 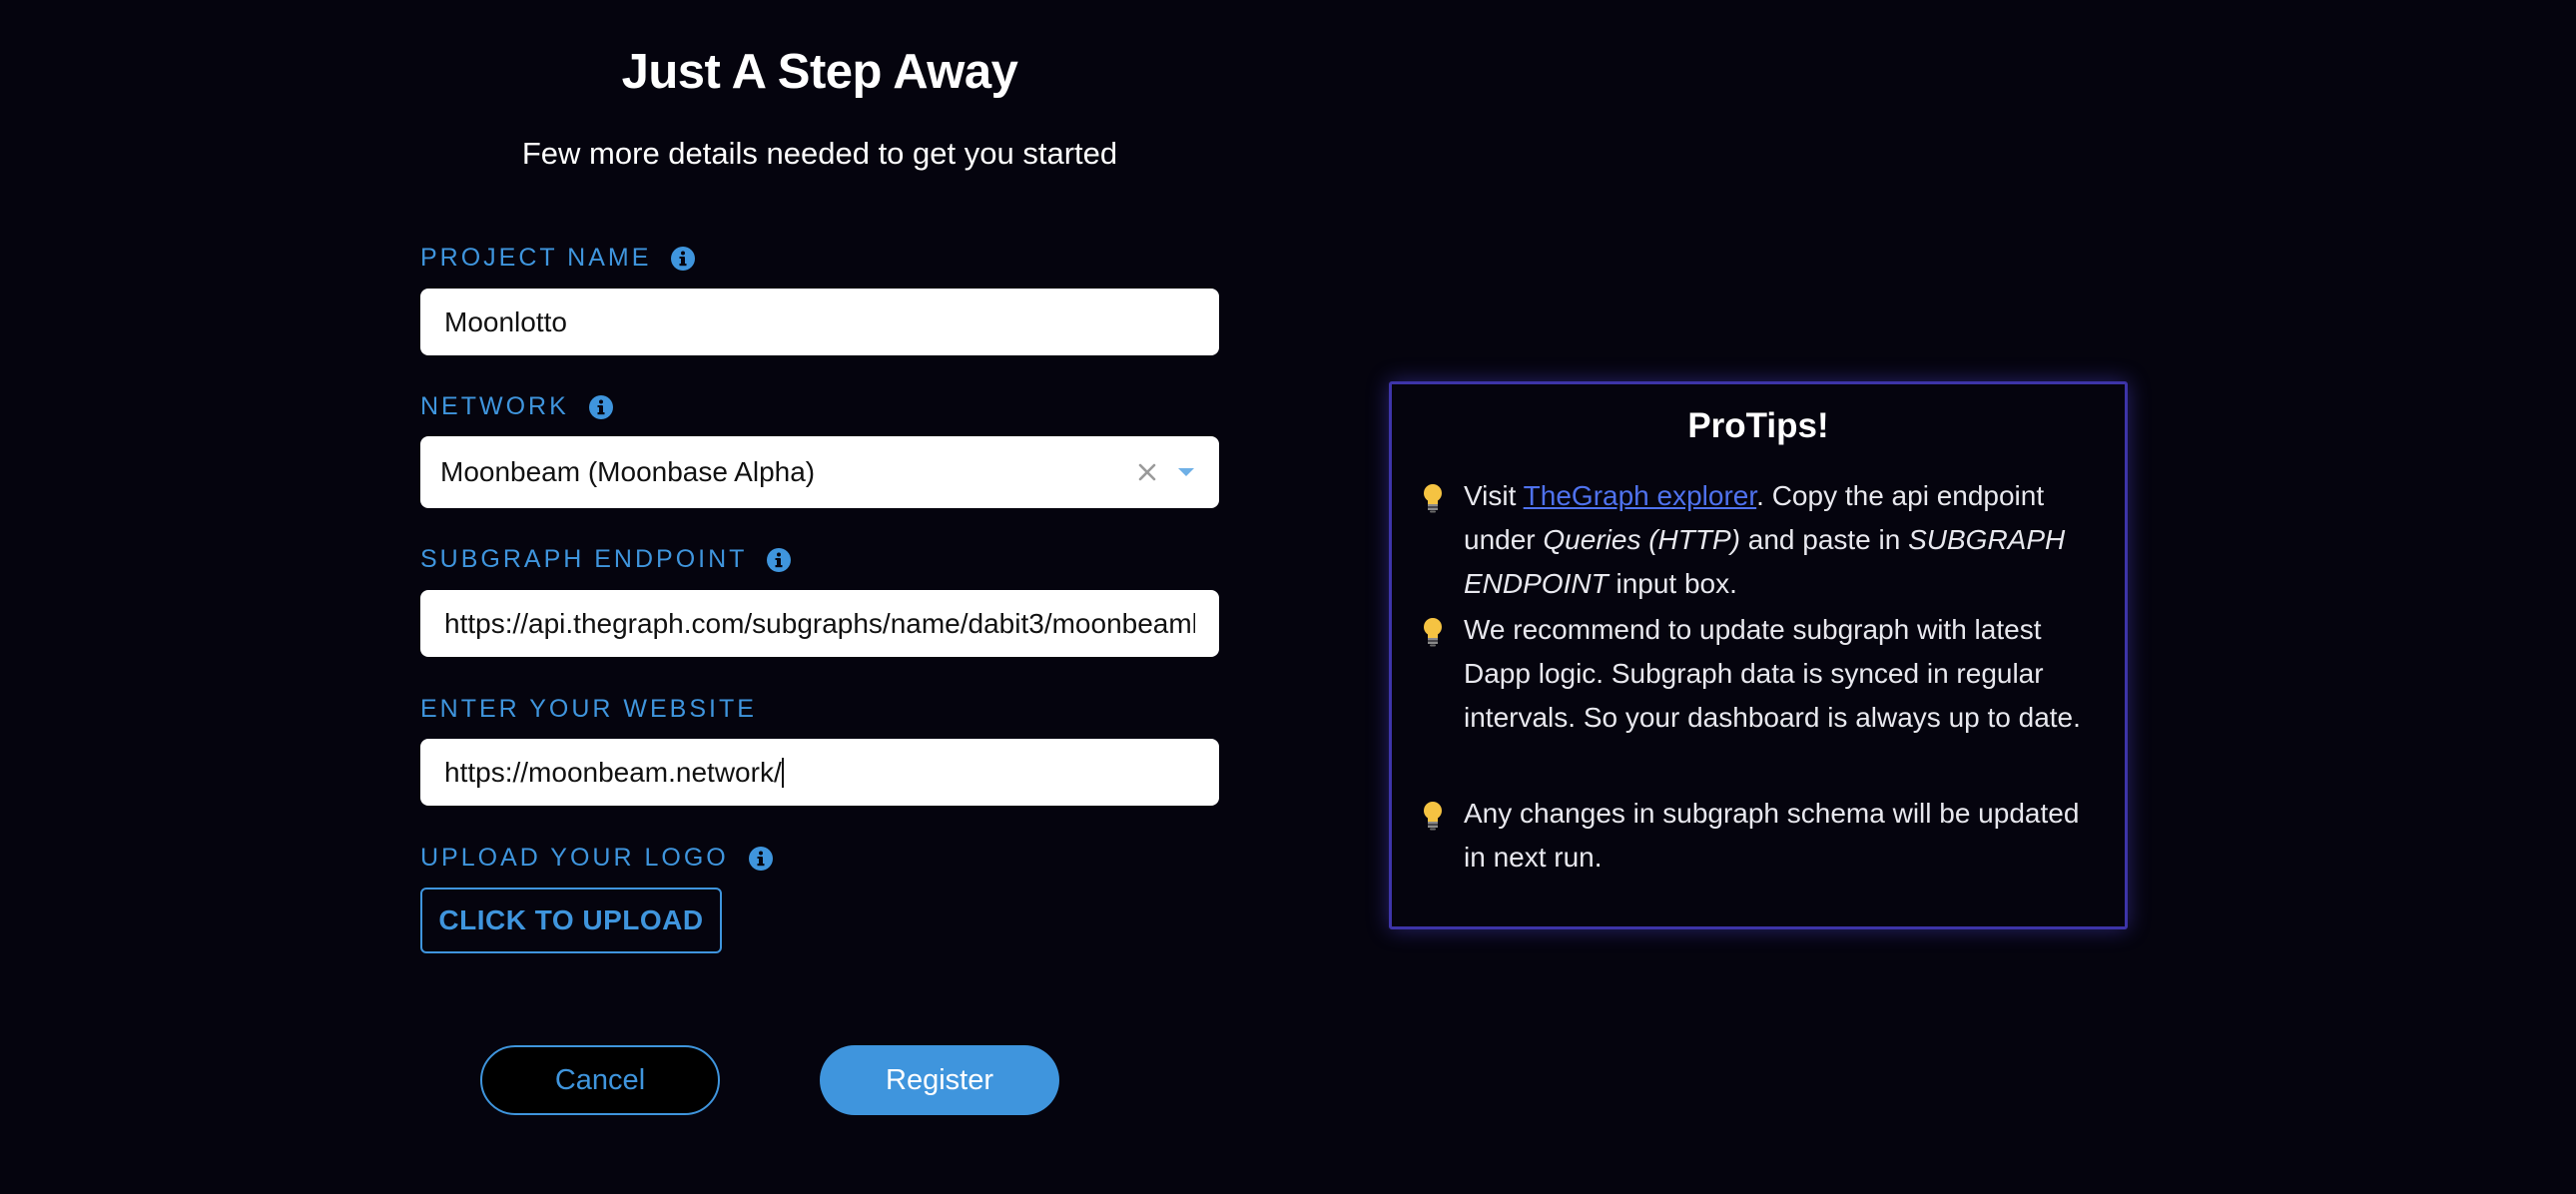 I want to click on page-title: Just A Step Away, so click(x=819, y=72).